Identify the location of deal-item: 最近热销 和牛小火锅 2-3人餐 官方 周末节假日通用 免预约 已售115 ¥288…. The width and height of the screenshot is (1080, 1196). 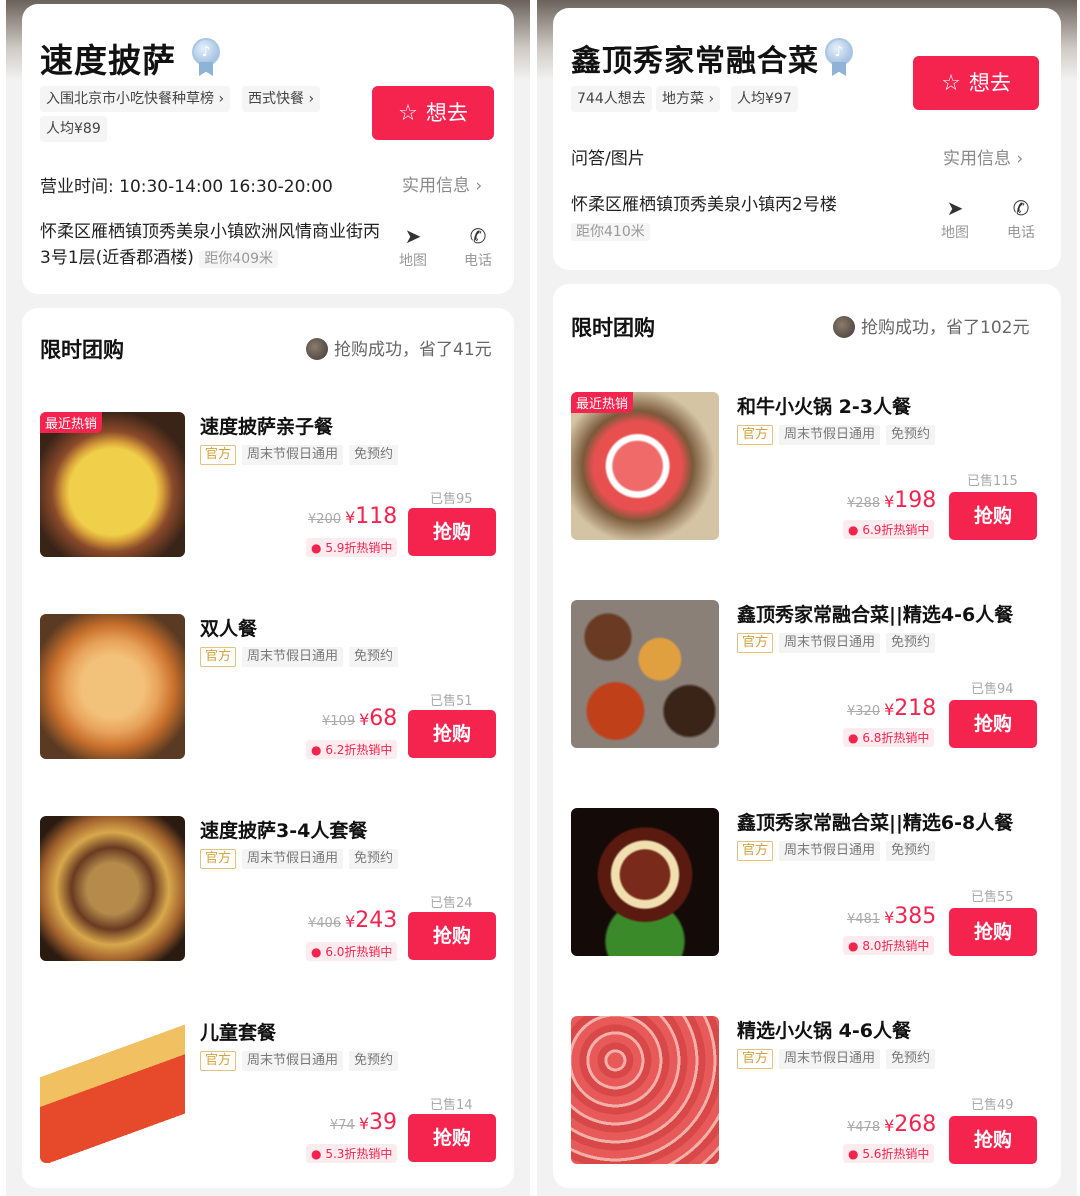
(806, 467).